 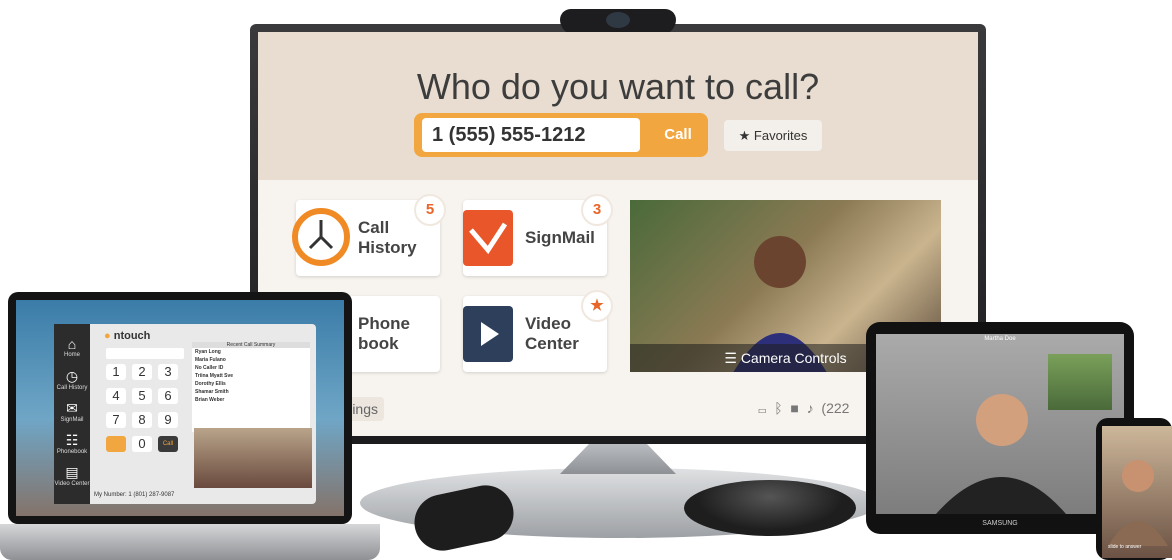 I want to click on tile-video-center: Video Center ★, so click(x=538, y=331).